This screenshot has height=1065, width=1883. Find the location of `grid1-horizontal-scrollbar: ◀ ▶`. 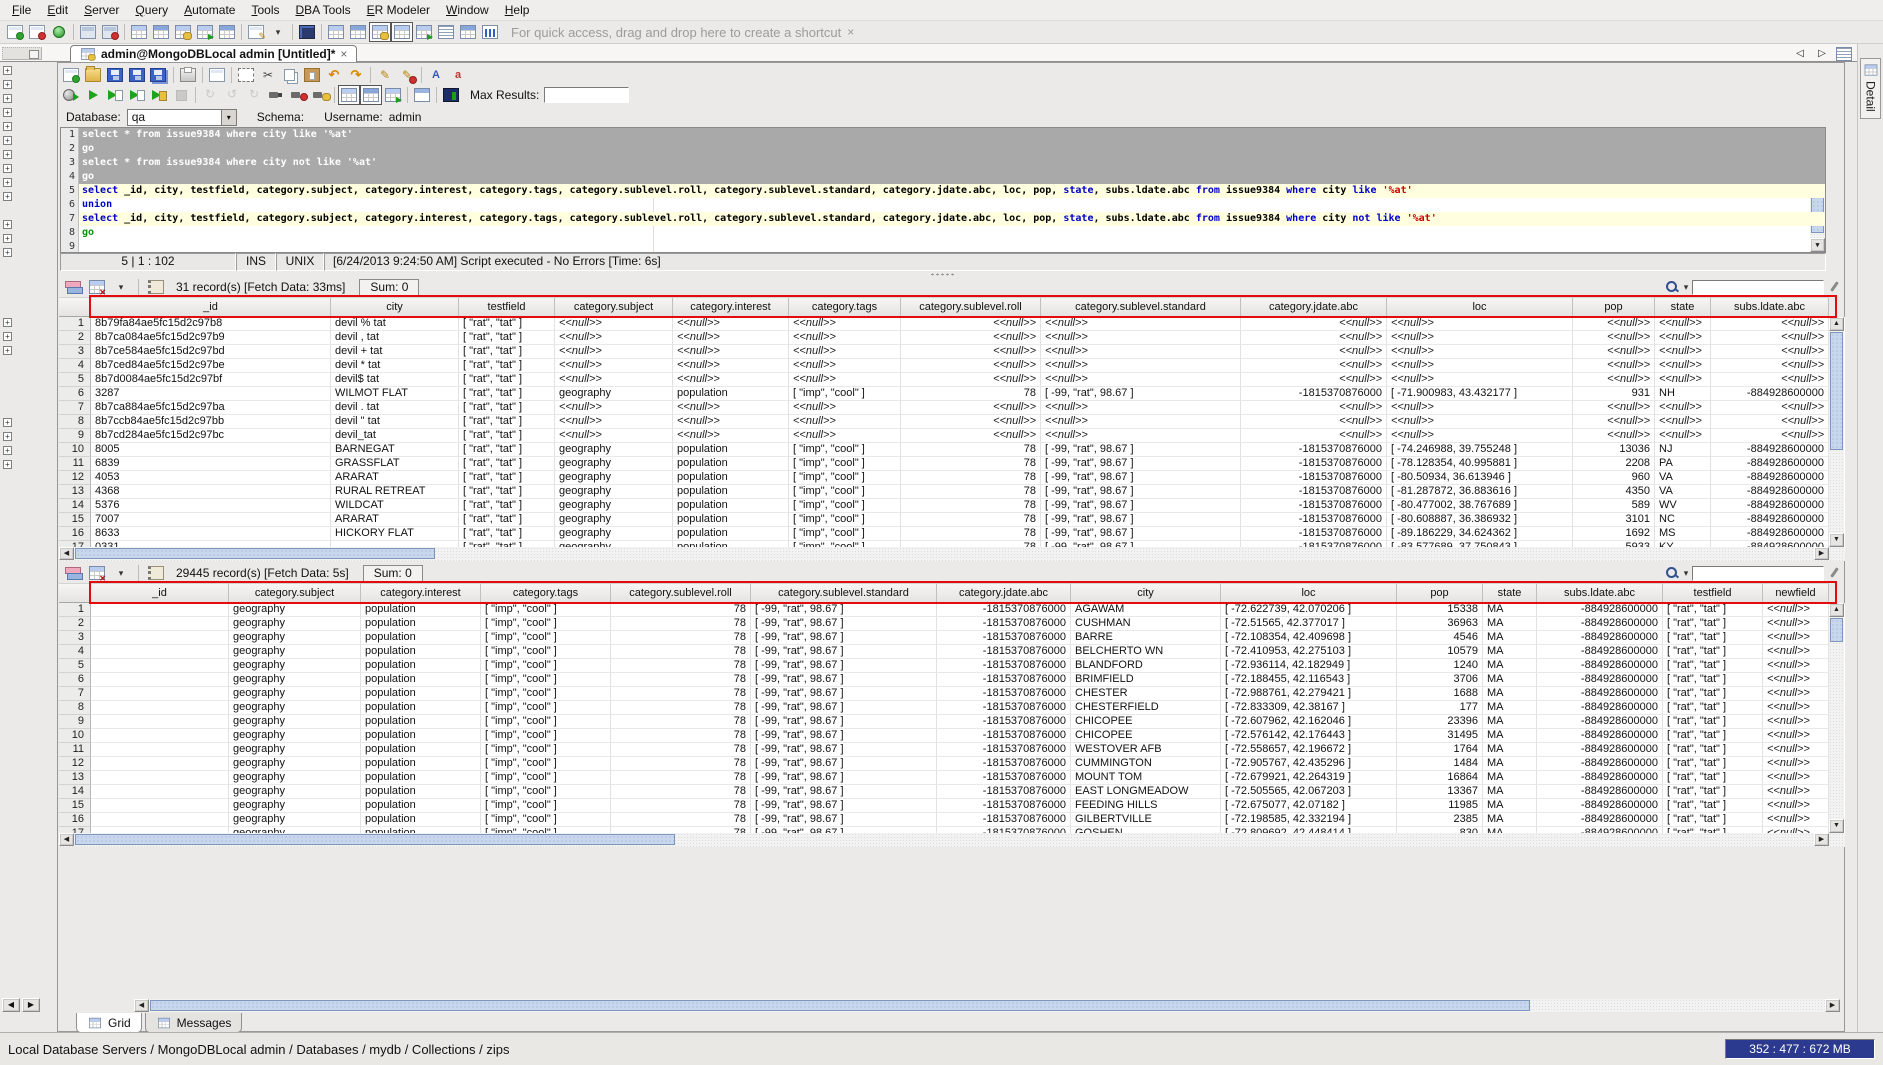

grid1-horizontal-scrollbar: ◀ ▶ is located at coordinates (952, 554).